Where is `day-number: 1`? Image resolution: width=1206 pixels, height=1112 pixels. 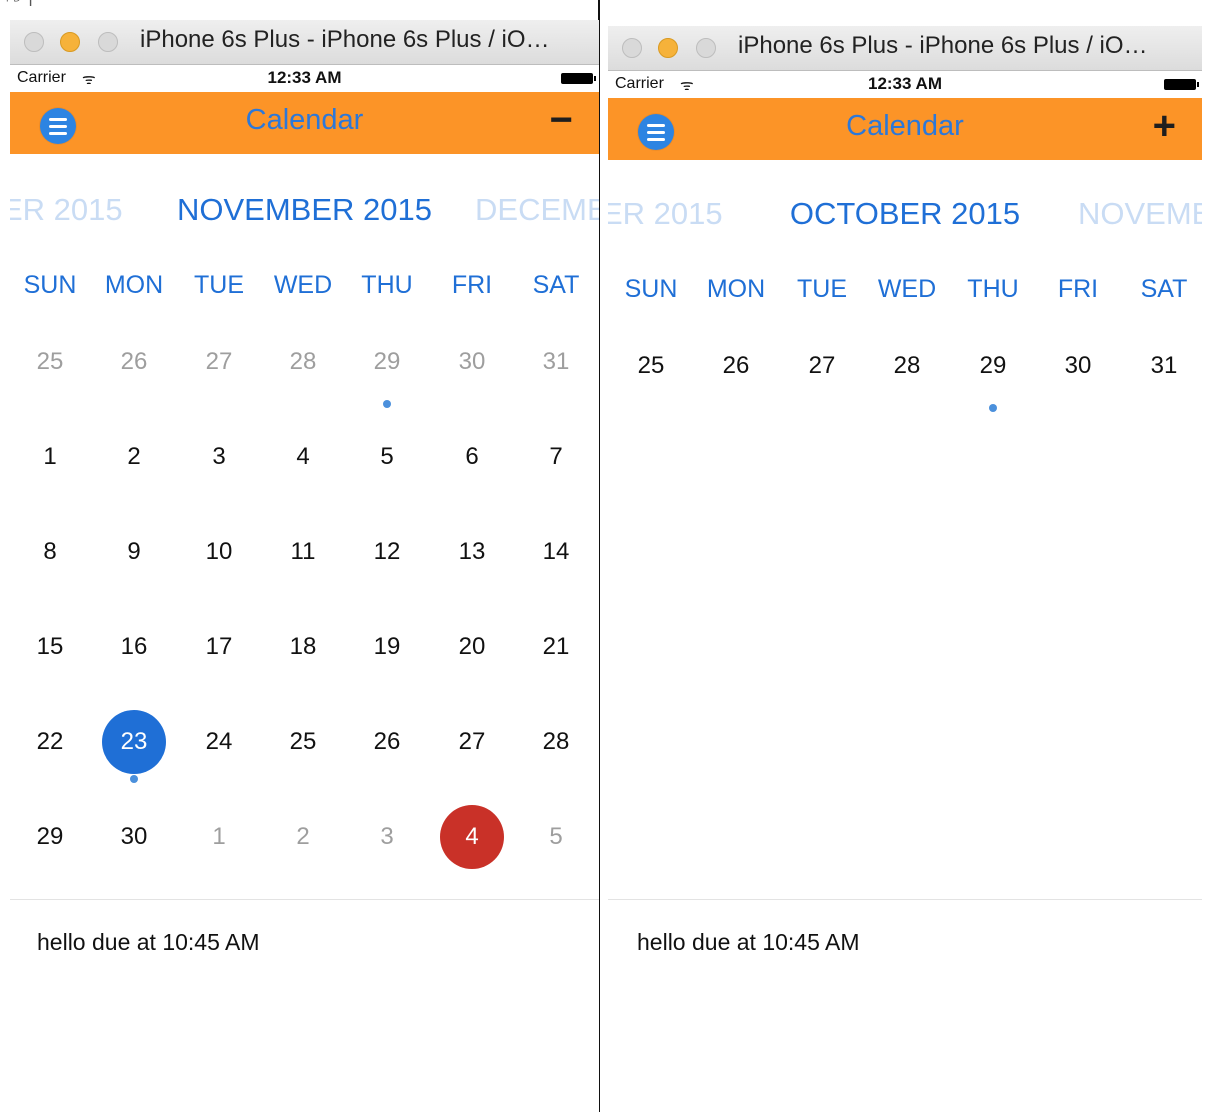 day-number: 1 is located at coordinates (50, 456).